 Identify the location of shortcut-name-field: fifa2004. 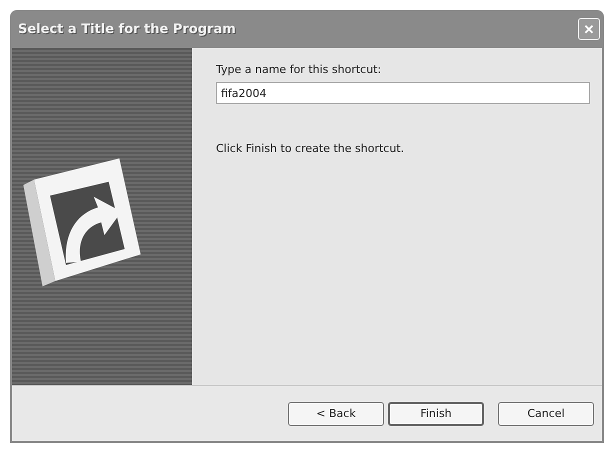
(403, 93).